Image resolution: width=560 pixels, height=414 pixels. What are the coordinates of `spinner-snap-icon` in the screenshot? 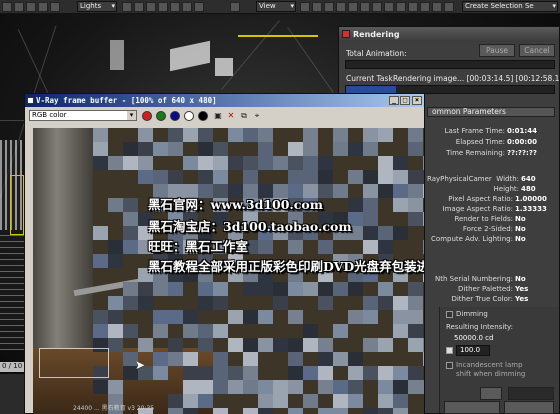 It's located at (377, 7).